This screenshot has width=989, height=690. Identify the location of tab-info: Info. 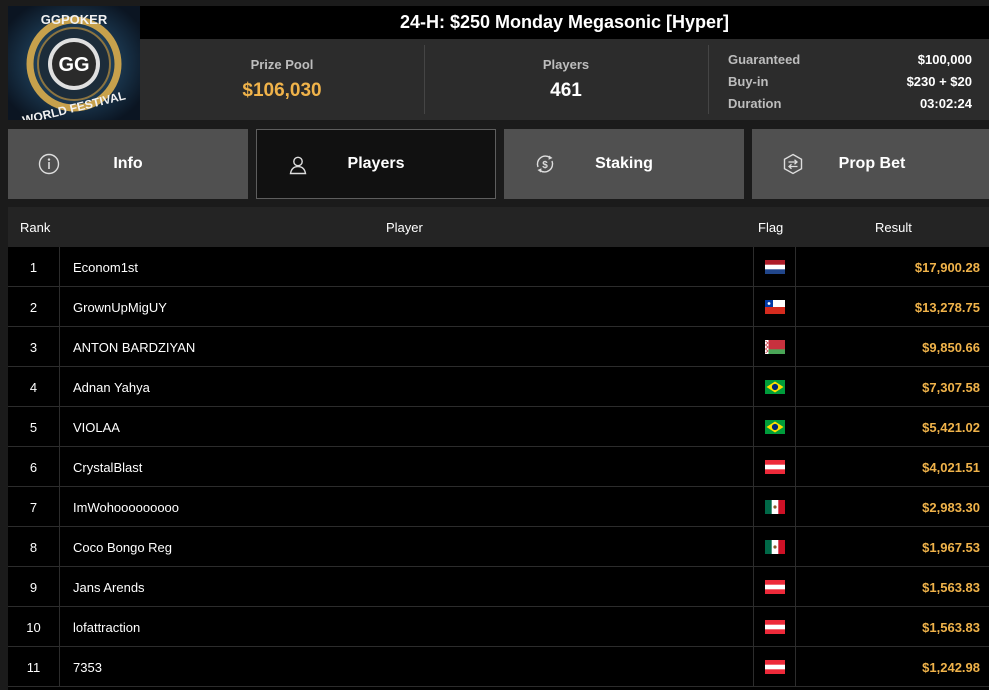
(128, 164).